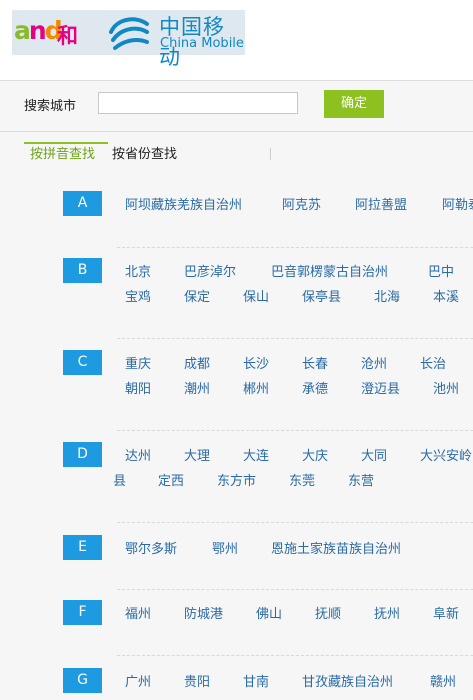 The height and width of the screenshot is (700, 473). I want to click on city-link: 东营, so click(361, 479).